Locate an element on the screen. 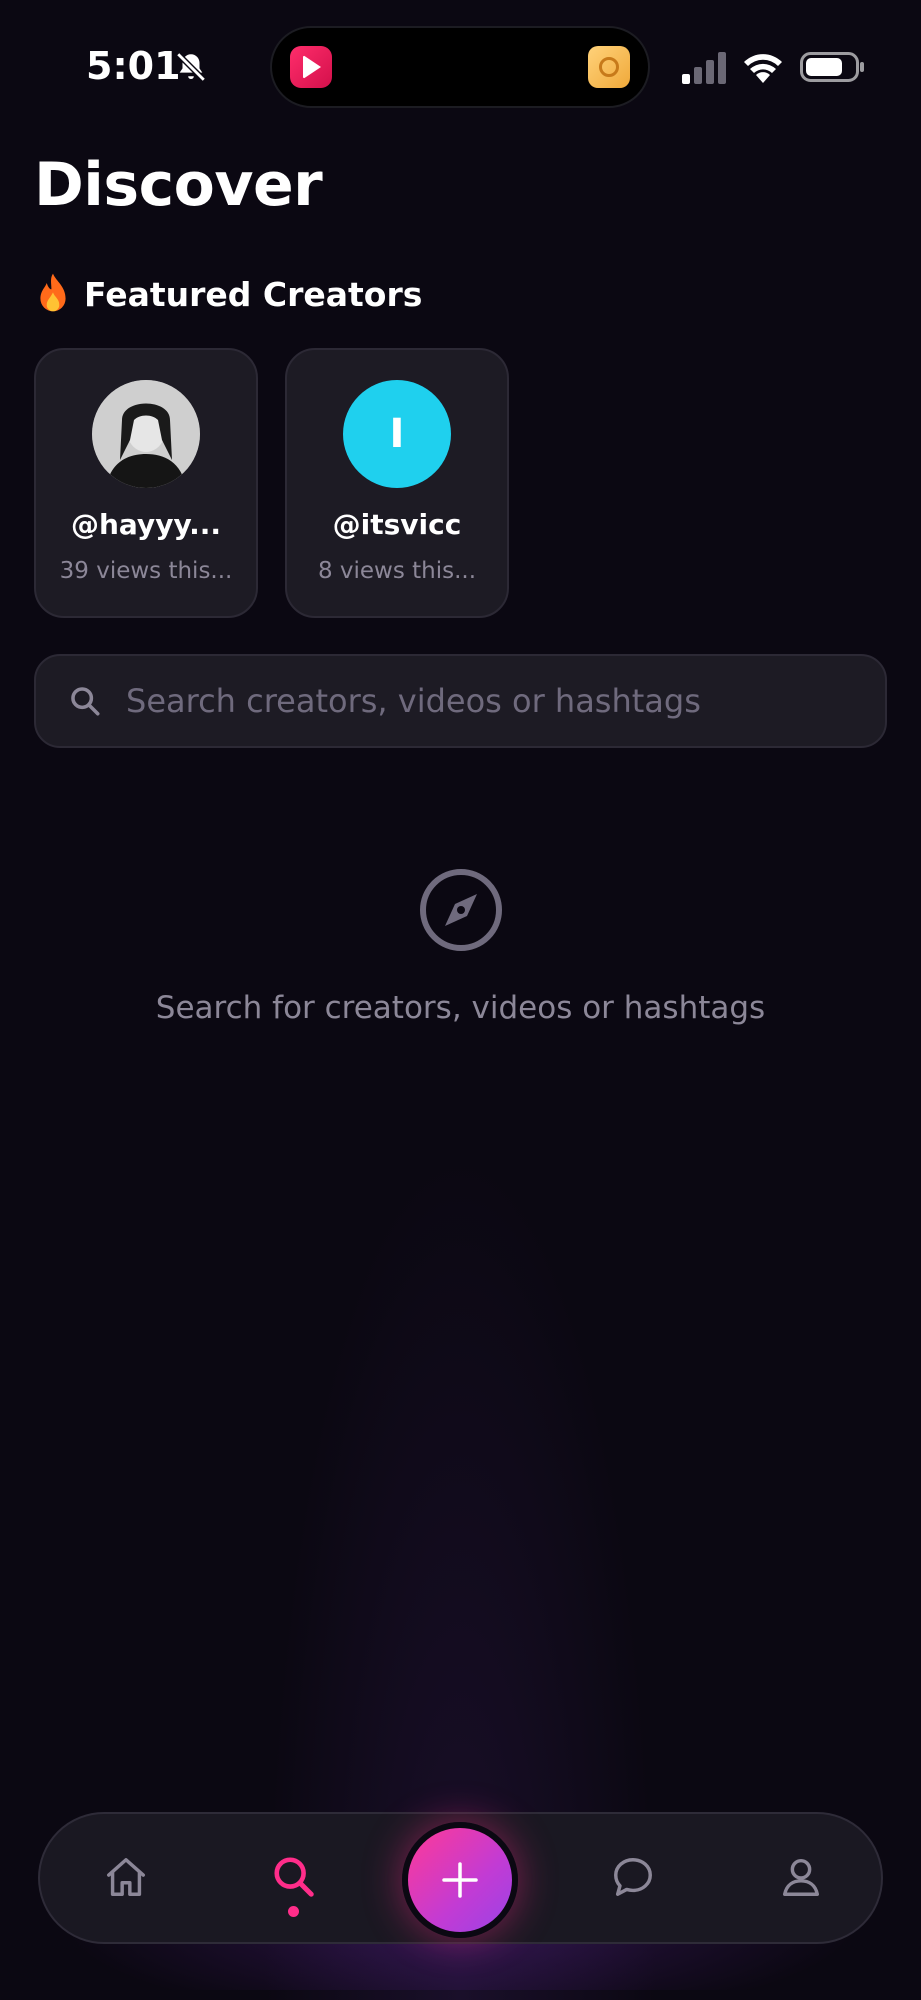 The height and width of the screenshot is (2000, 921). avatar: I is located at coordinates (397, 434).